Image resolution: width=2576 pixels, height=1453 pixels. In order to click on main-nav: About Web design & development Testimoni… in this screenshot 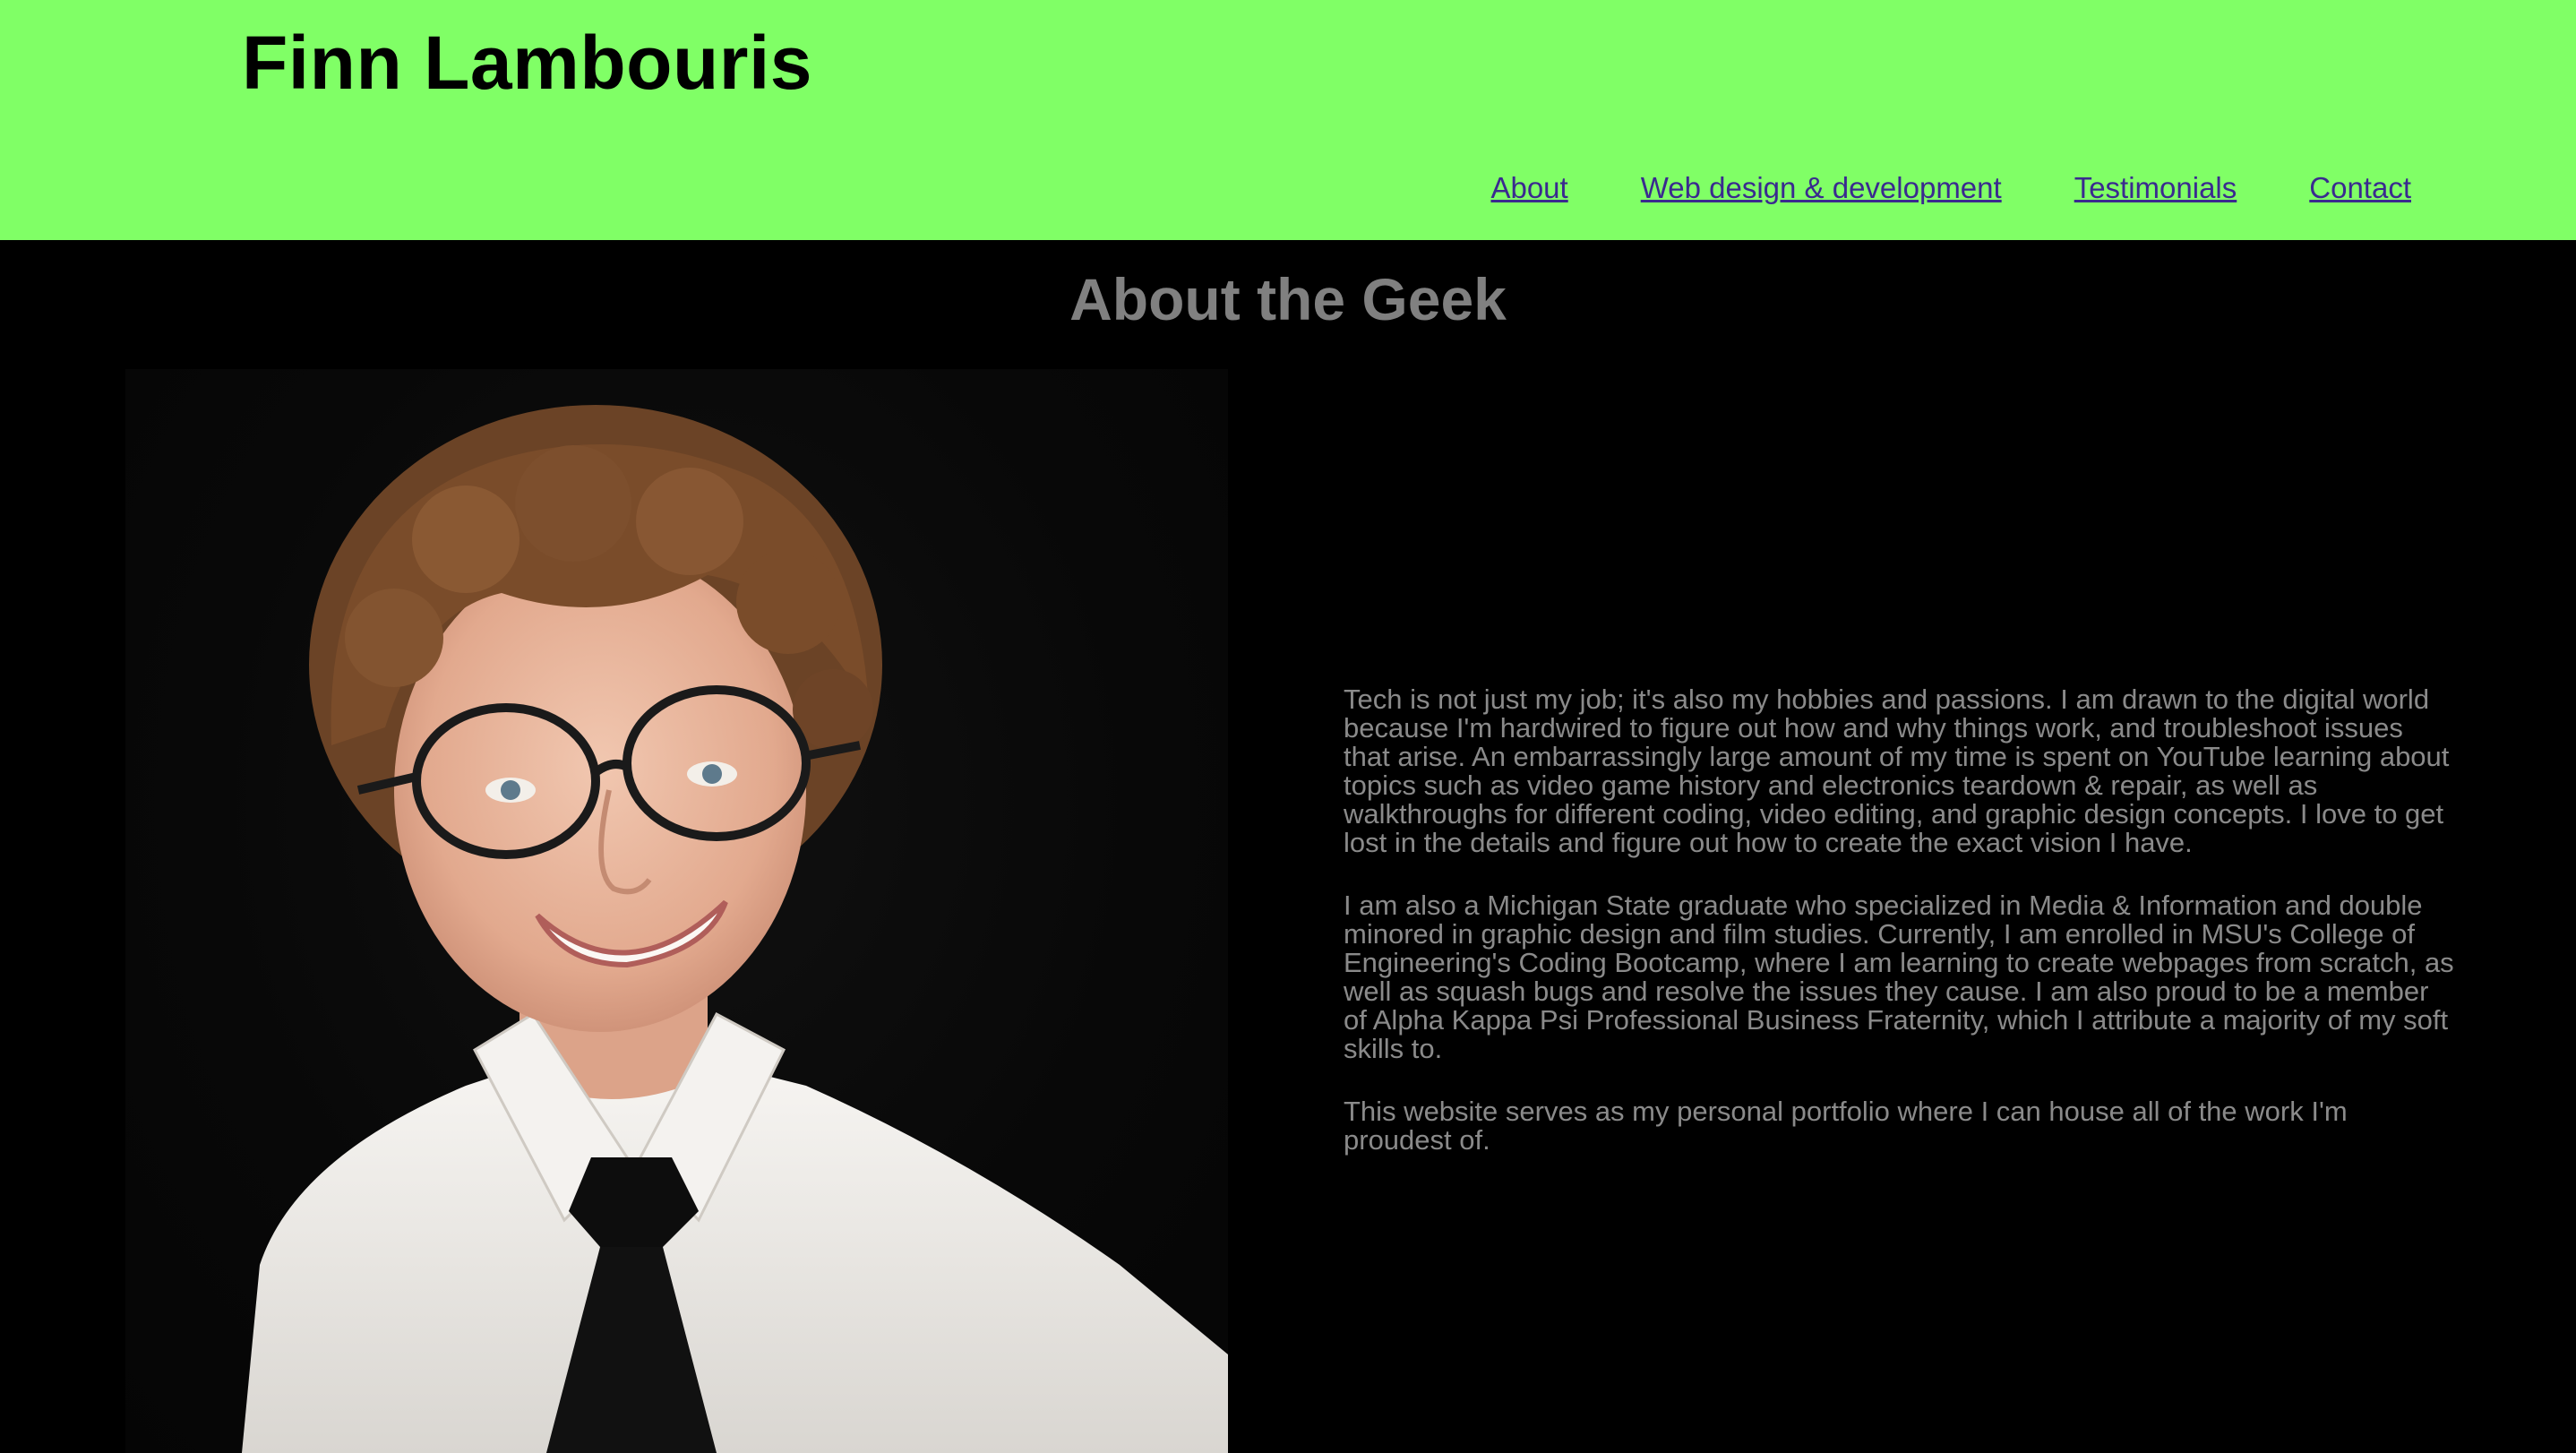, I will do `click(1950, 188)`.